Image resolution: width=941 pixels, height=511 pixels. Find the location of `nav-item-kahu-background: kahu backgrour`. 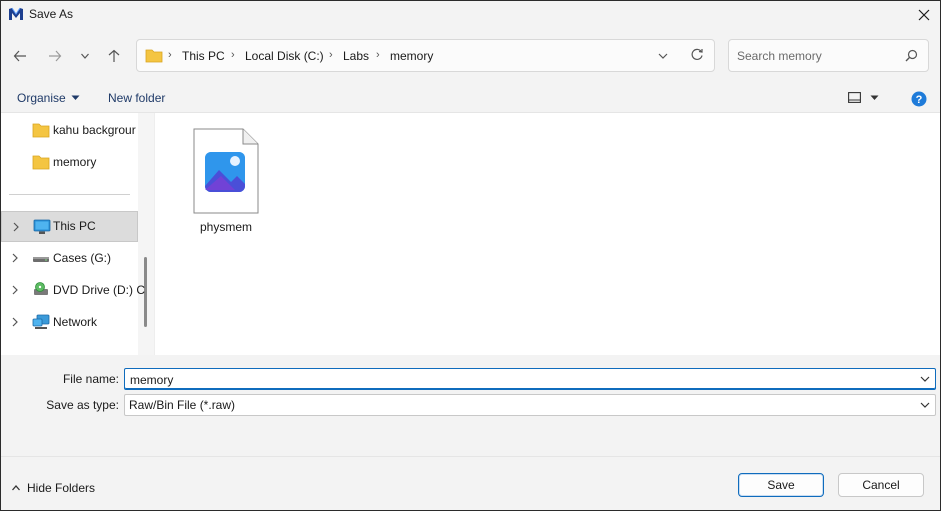

nav-item-kahu-background: kahu backgrour is located at coordinates (69, 130).